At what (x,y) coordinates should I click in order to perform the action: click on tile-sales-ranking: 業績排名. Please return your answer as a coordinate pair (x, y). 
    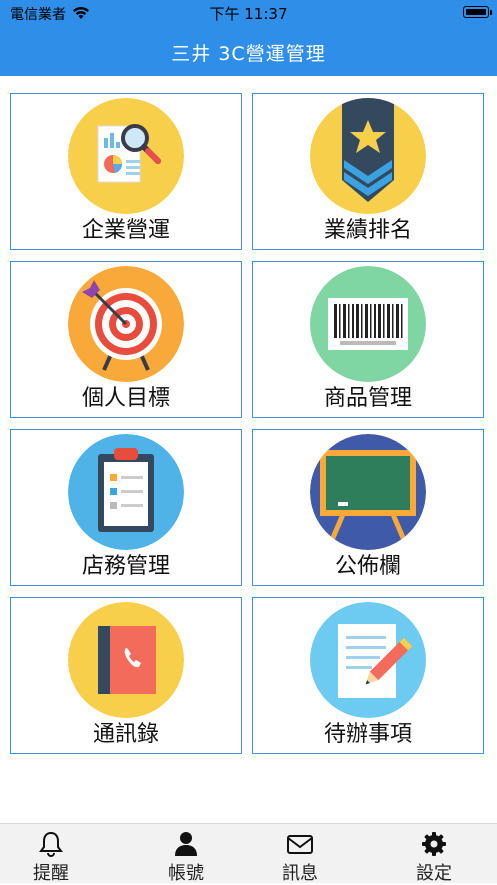
    Looking at the image, I should click on (368, 171).